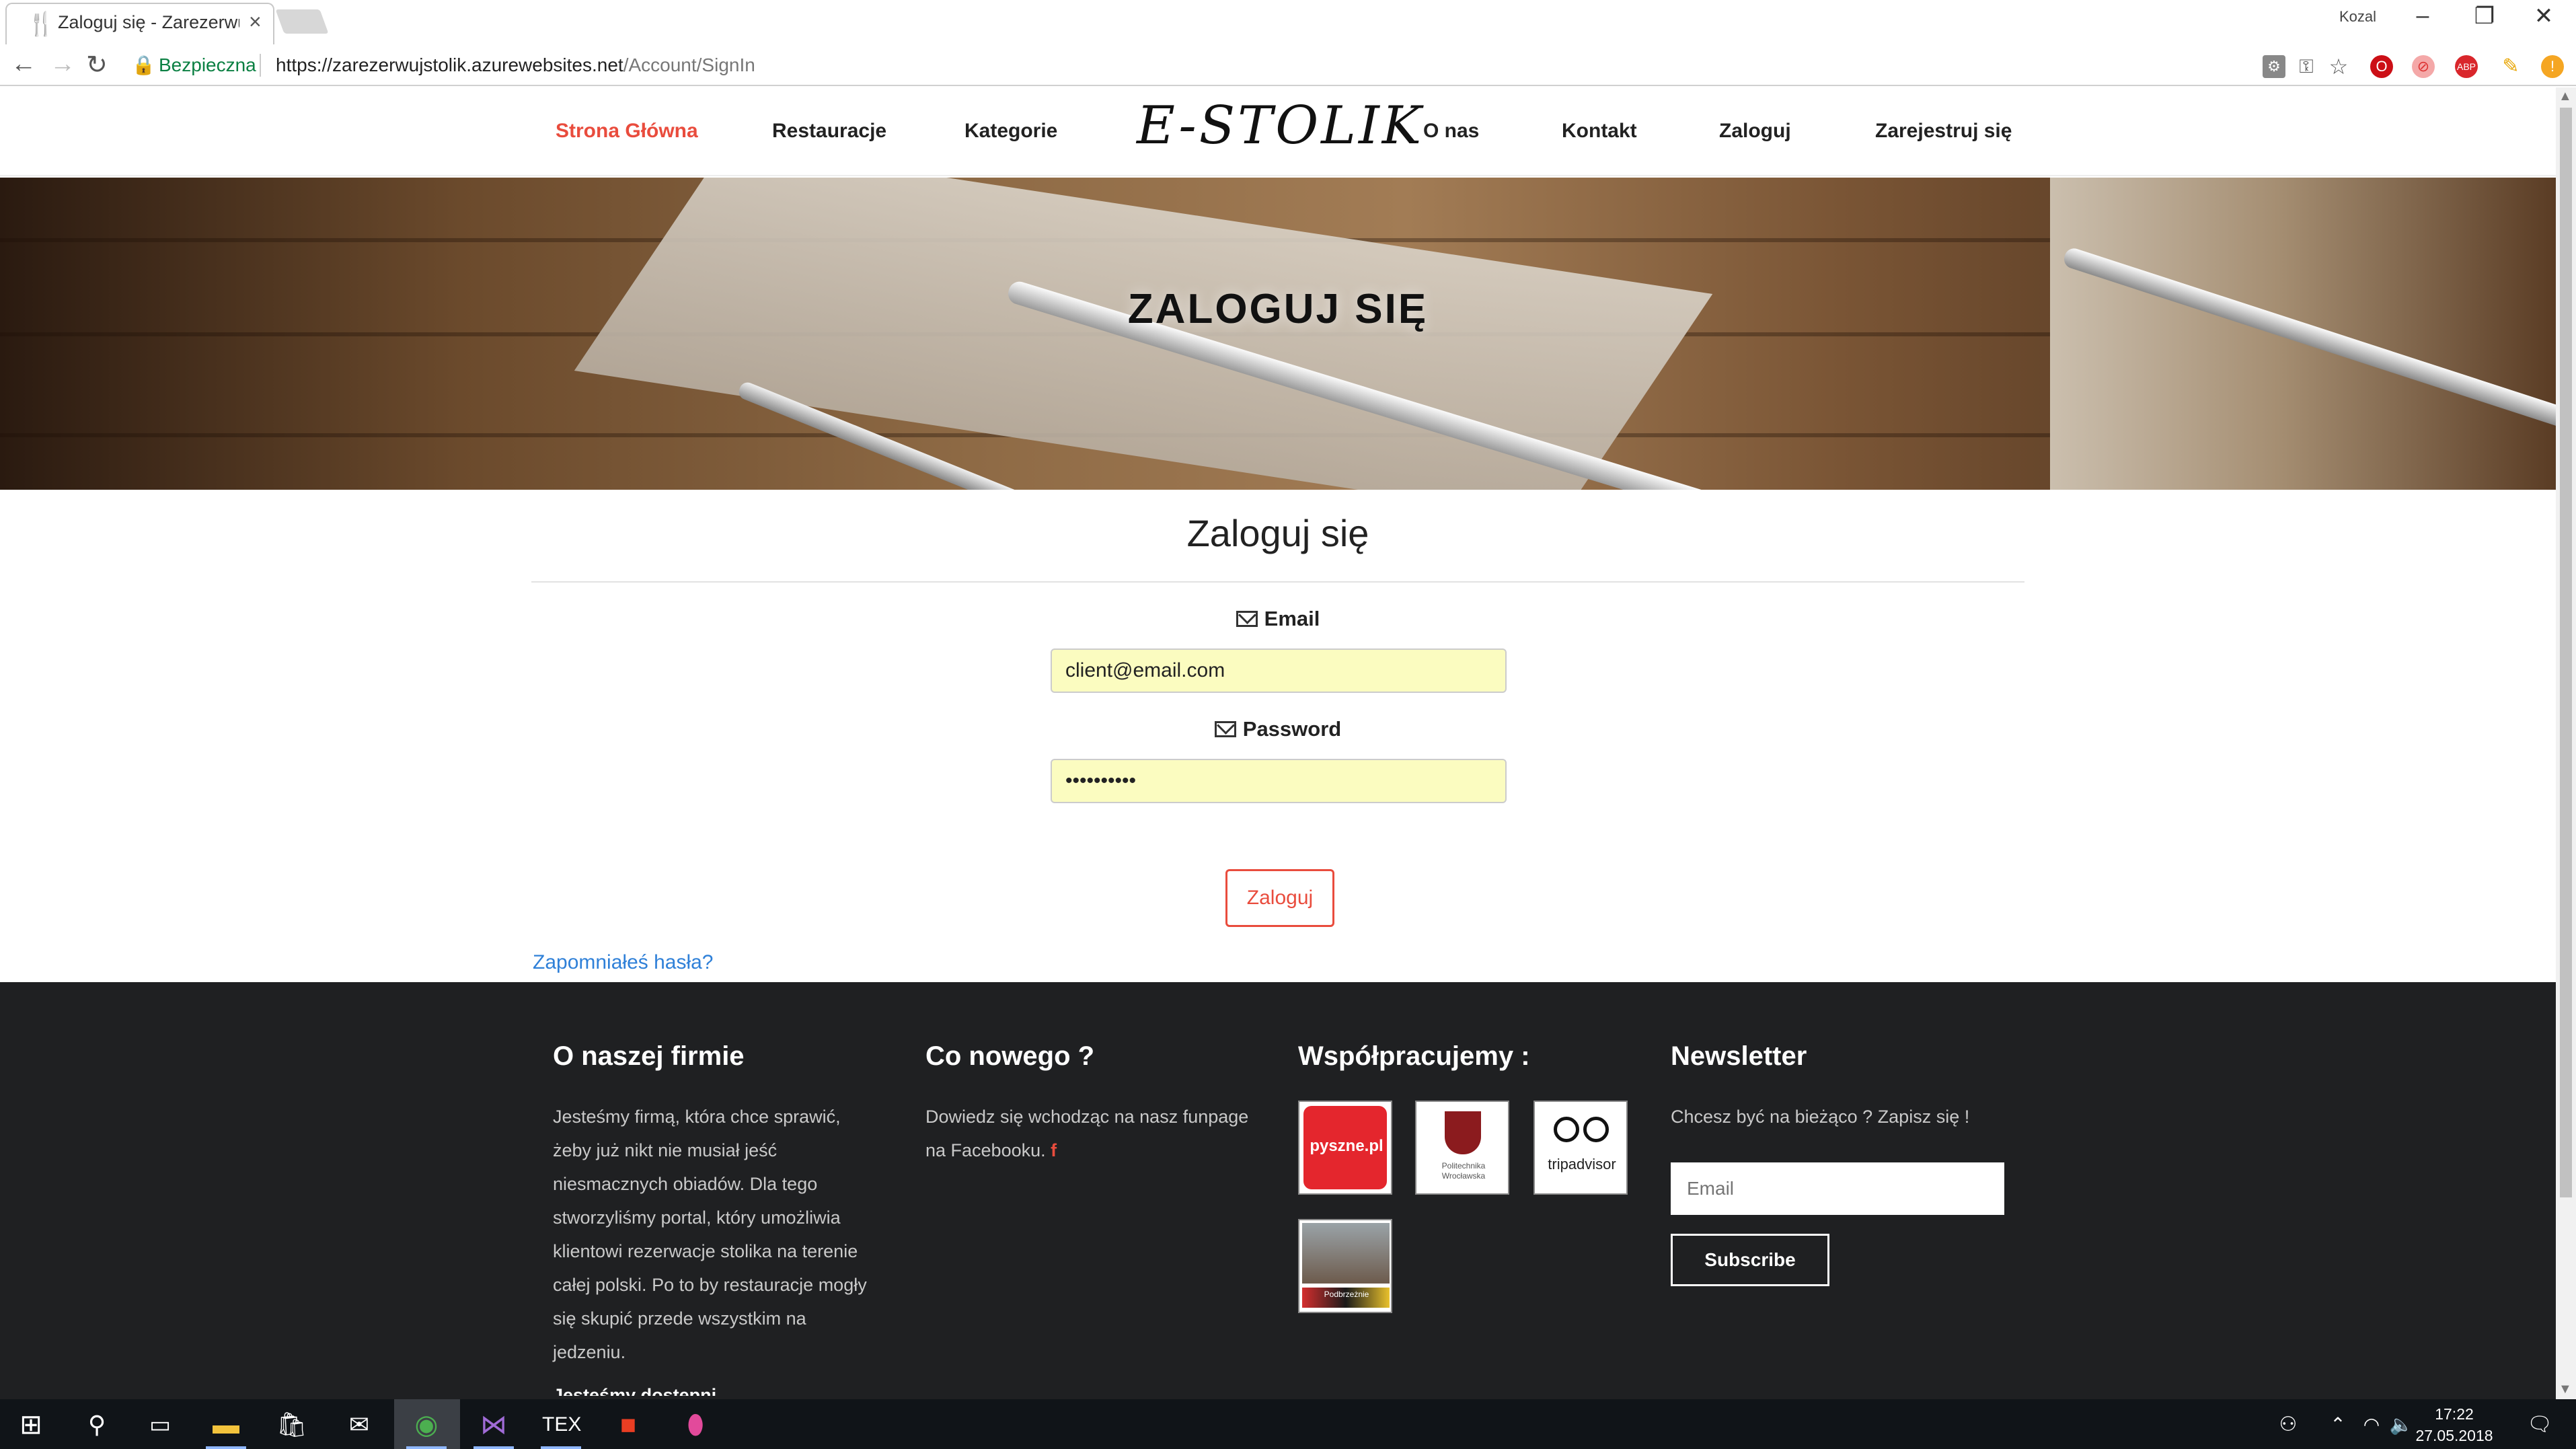  Describe the element at coordinates (1277, 533) in the screenshot. I see `login-heading: Zaloguj się` at that location.